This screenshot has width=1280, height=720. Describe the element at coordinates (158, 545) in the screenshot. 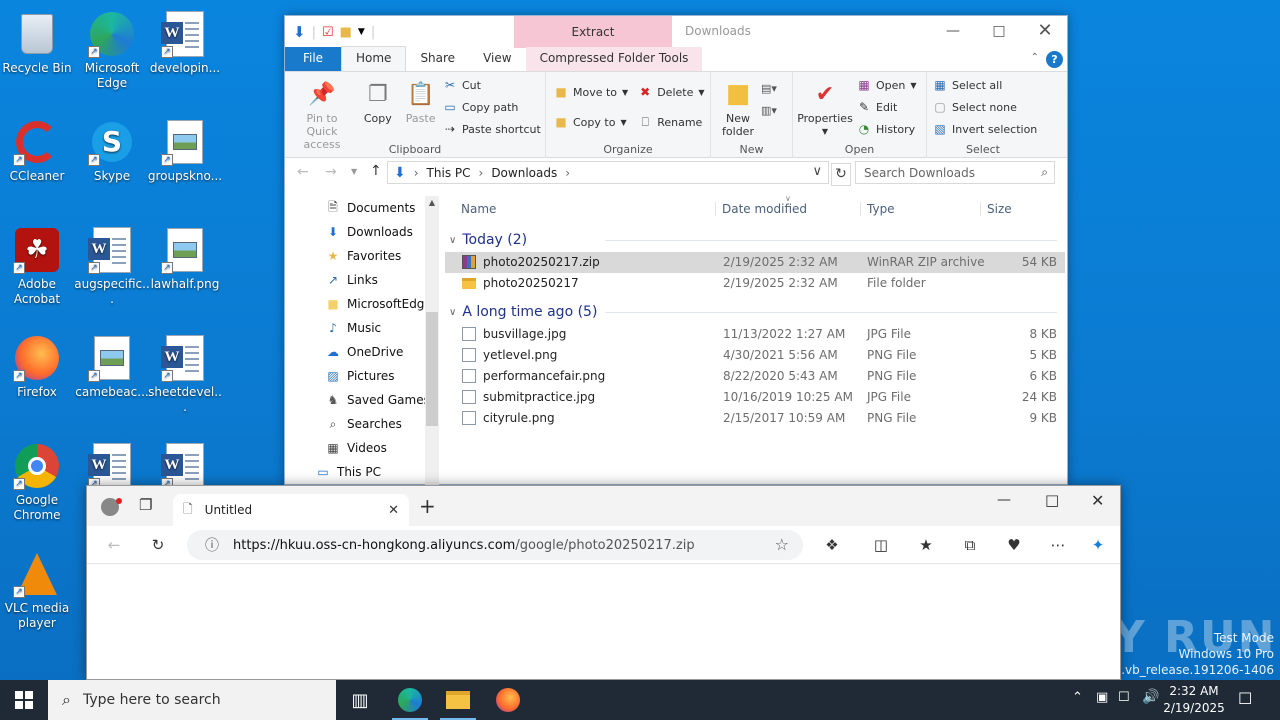

I see `edge-refresh-icon: ↻` at that location.